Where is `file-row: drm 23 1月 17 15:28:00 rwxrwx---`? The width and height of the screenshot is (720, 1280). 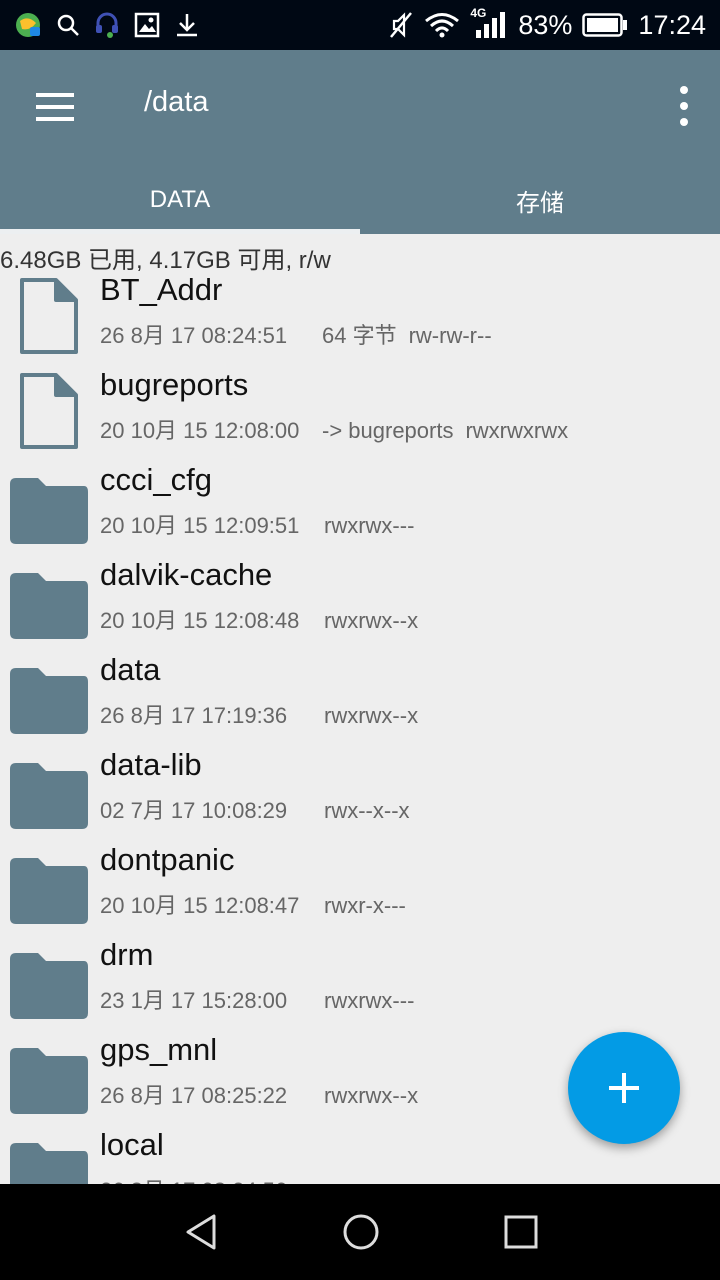
file-row: drm 23 1月 17 15:28:00 rwxrwx--- is located at coordinates (360, 982).